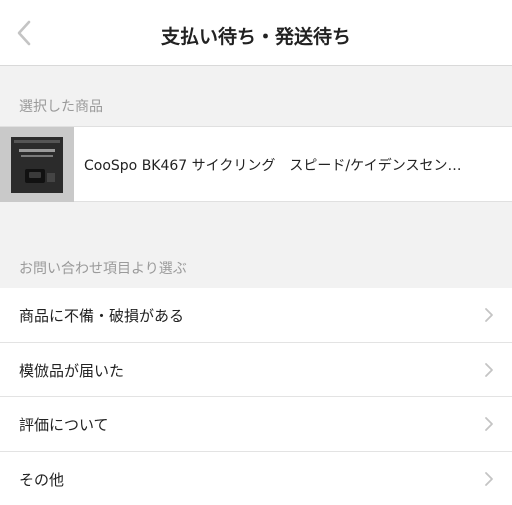 The height and width of the screenshot is (505, 512). I want to click on menu-item-other: その他, so click(256, 478).